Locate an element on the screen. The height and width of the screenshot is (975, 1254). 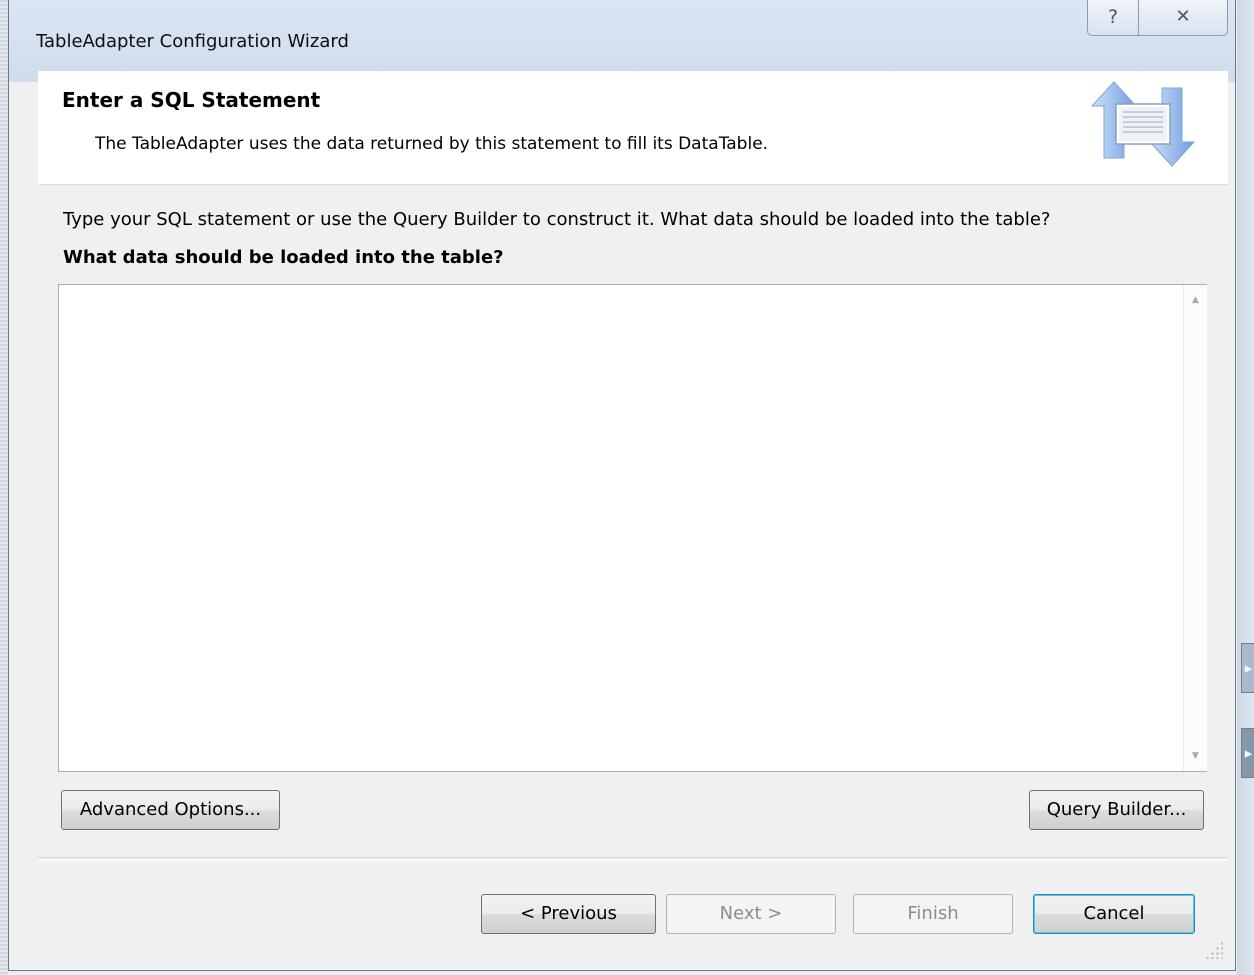
page-title: Enter a SQL Statement is located at coordinates (191, 100).